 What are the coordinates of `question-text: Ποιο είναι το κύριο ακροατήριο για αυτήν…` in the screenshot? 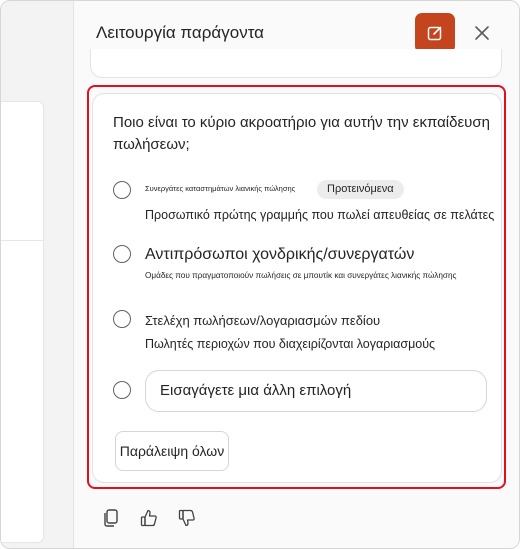 It's located at (301, 133).